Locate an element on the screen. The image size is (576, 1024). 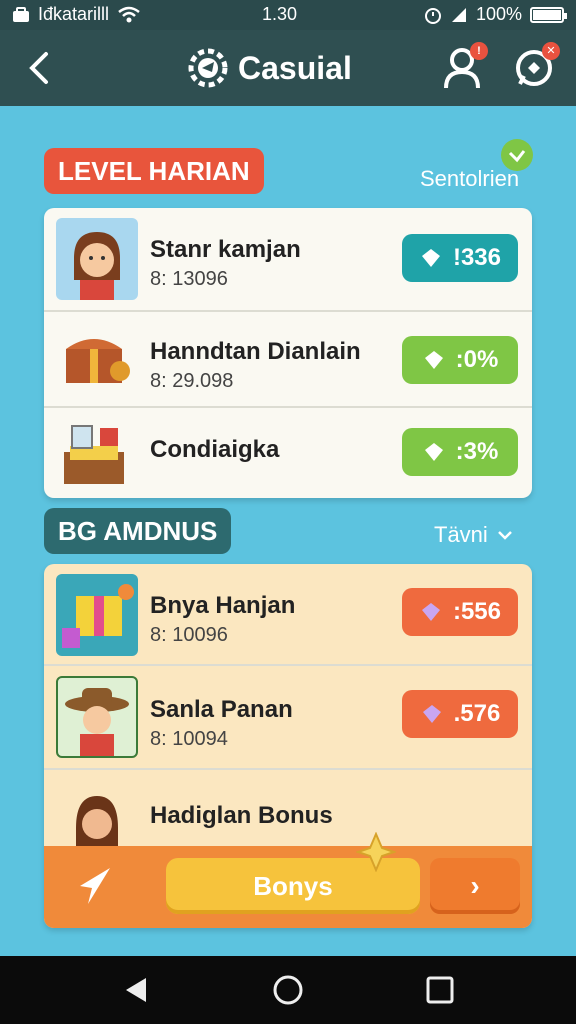
status-bar: Iđkatarilll 1.30 100% is located at coordinates (288, 15).